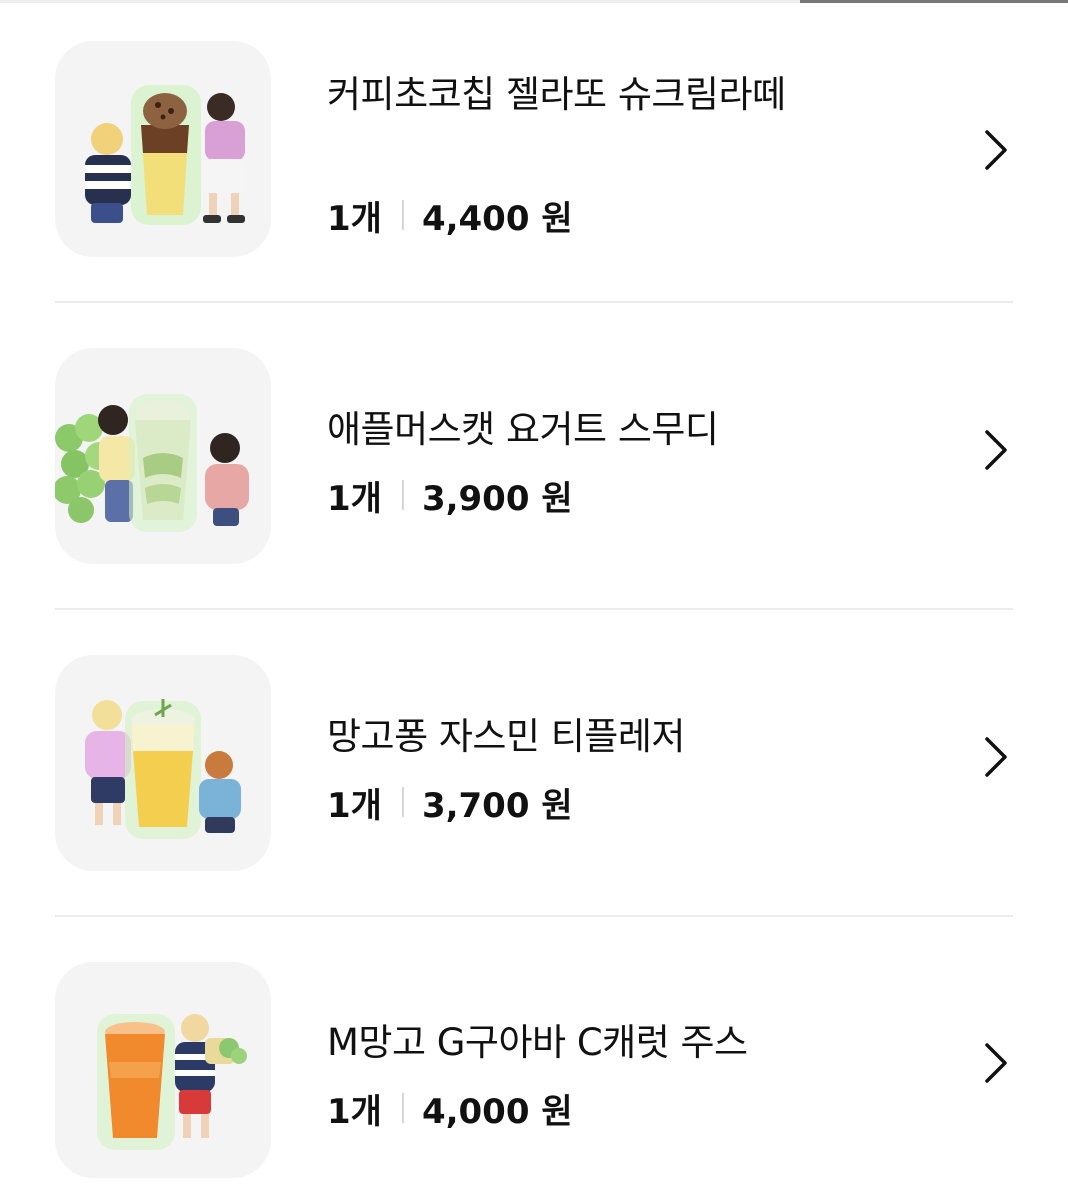  Describe the element at coordinates (537, 1042) in the screenshot. I see `item-name: M망고 G구아바 C캐럿 주스` at that location.